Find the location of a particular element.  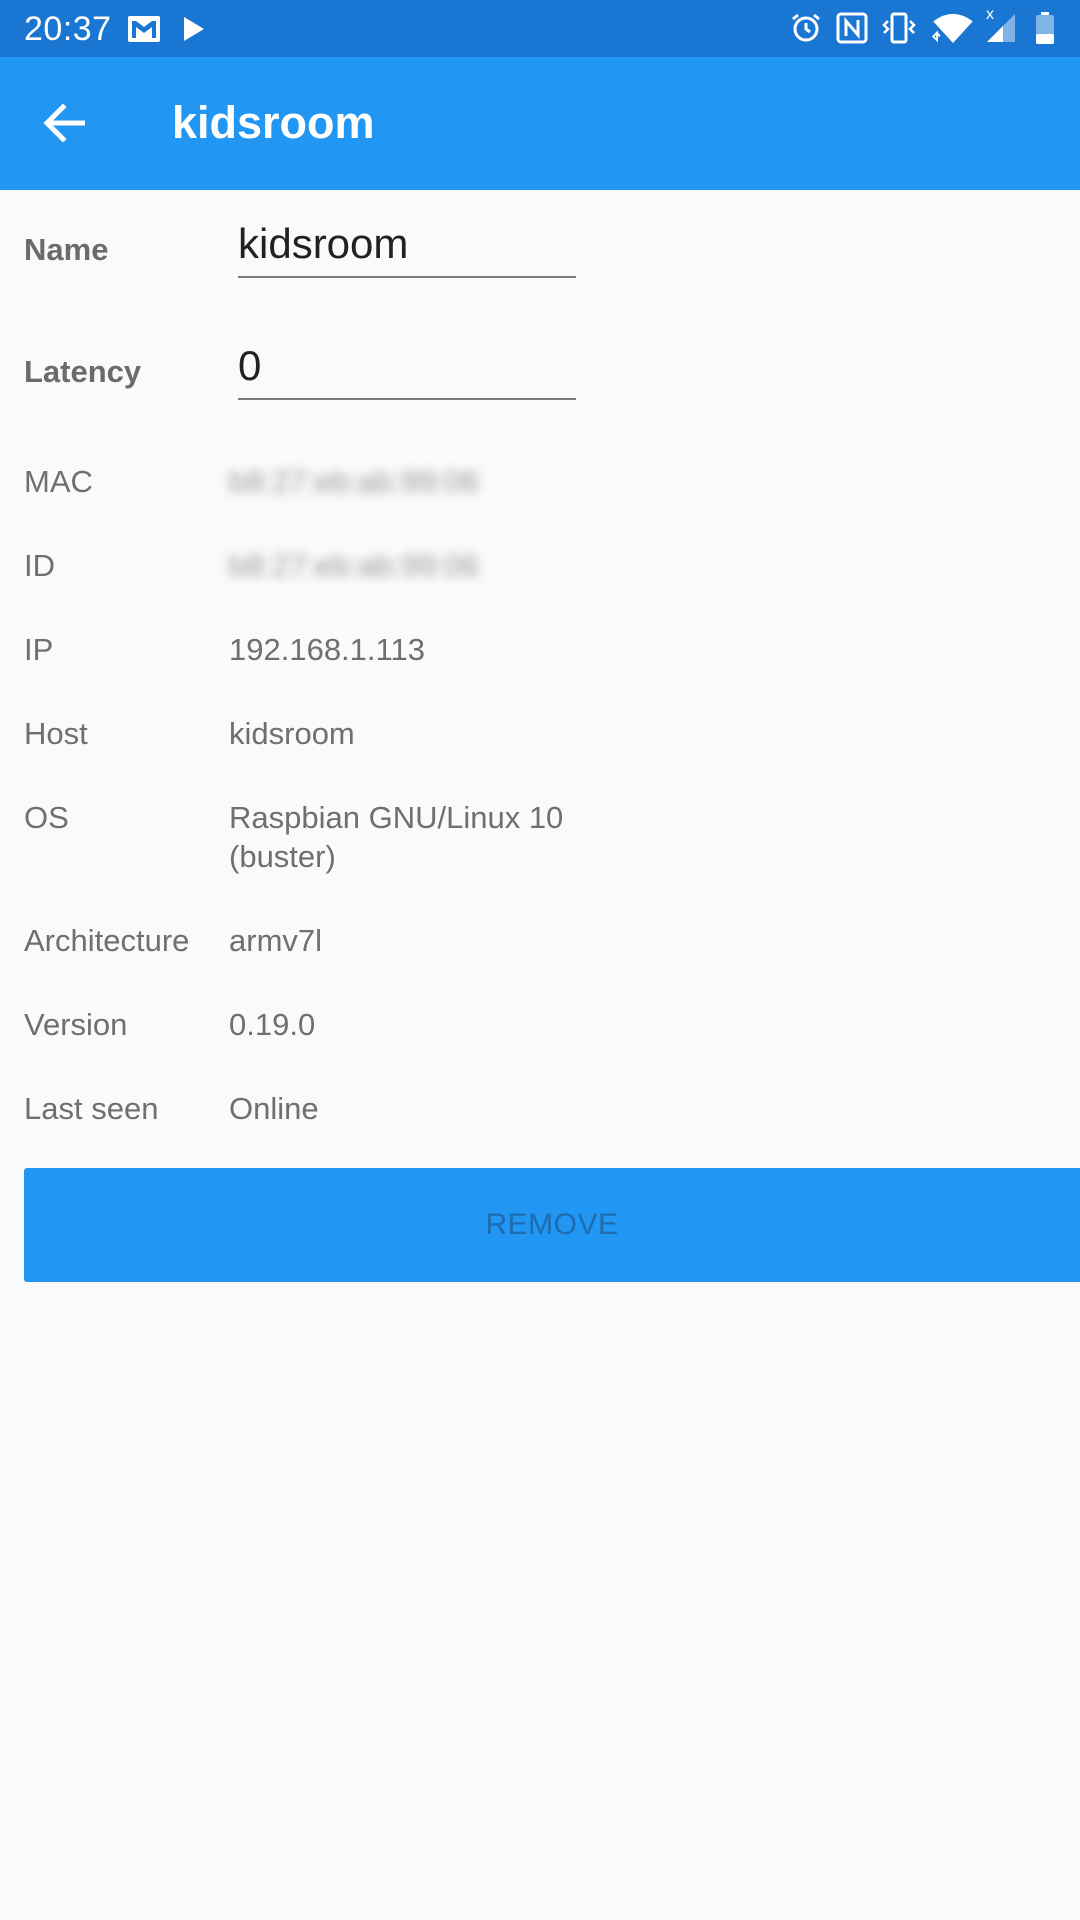

mac-label: MAC is located at coordinates (58, 481).